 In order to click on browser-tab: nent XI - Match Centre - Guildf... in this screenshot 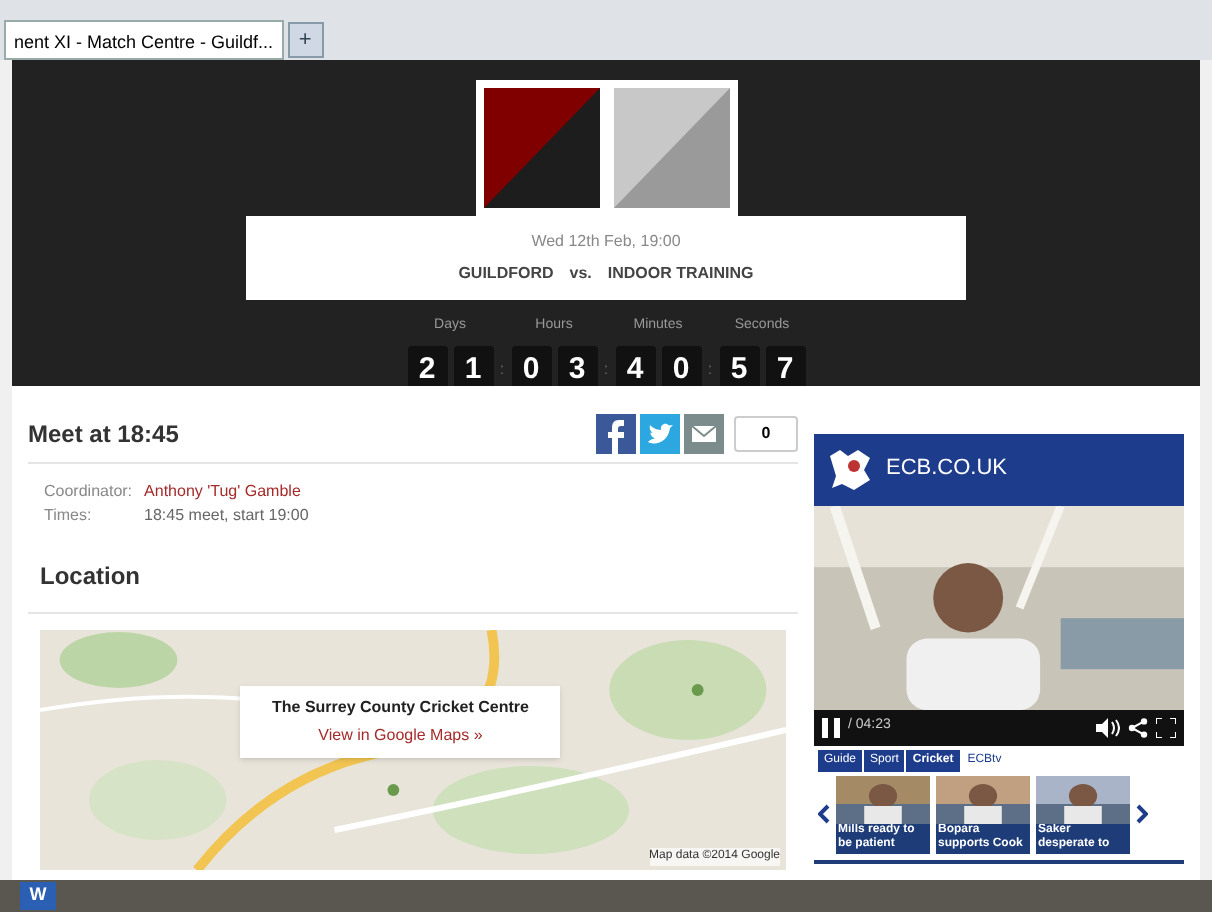, I will do `click(144, 40)`.